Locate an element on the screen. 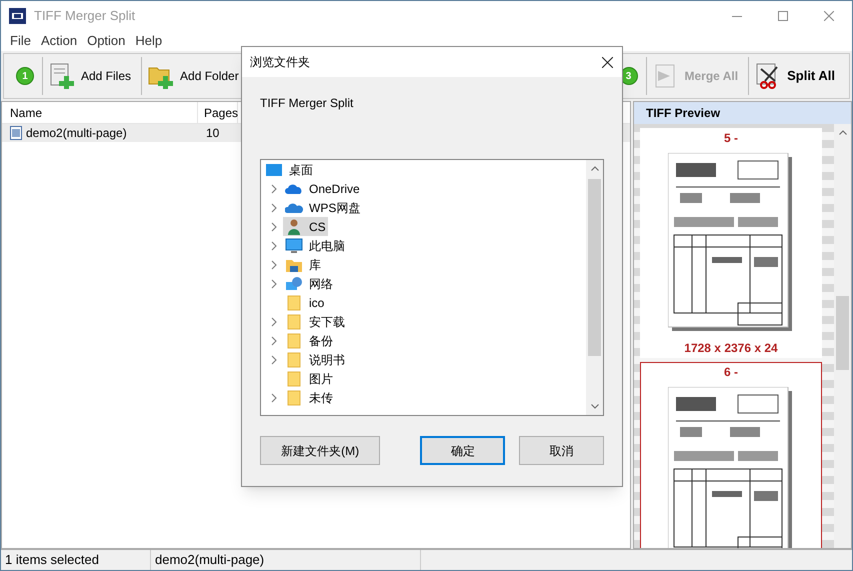  folder-tree-item: 此电脑 is located at coordinates (315, 245).